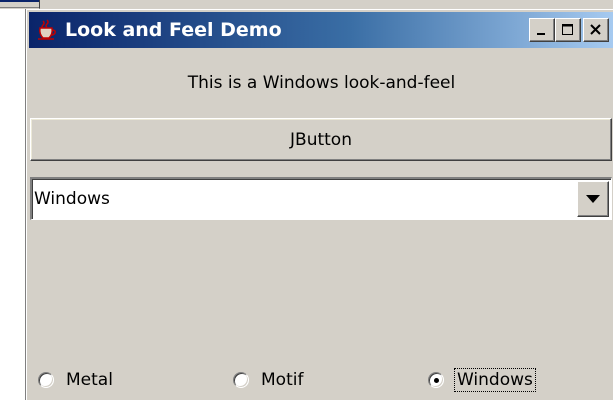 This screenshot has width=613, height=400. Describe the element at coordinates (541, 34) in the screenshot. I see `minimize-icon` at that location.